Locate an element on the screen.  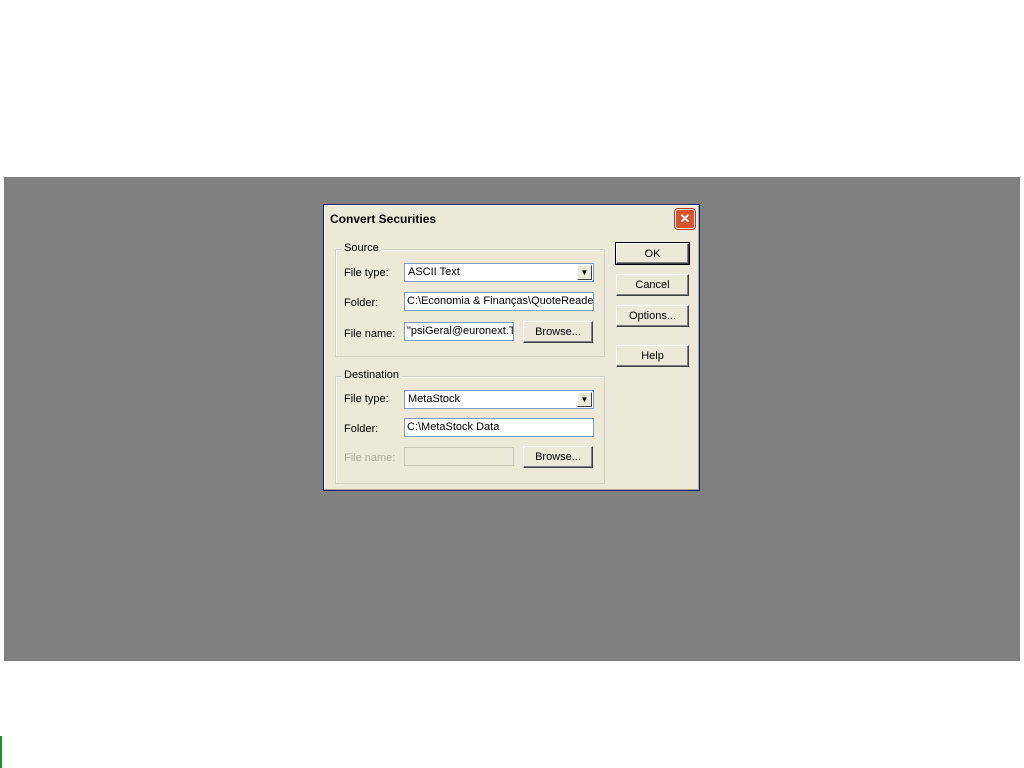
cancel-button: Cancel is located at coordinates (652, 285).